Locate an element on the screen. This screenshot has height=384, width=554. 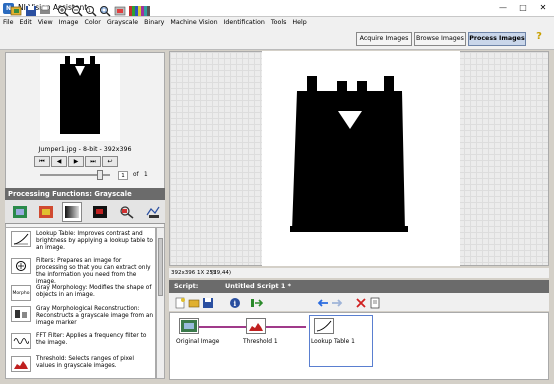
machine-vision-tab is located at coordinates (127, 212).